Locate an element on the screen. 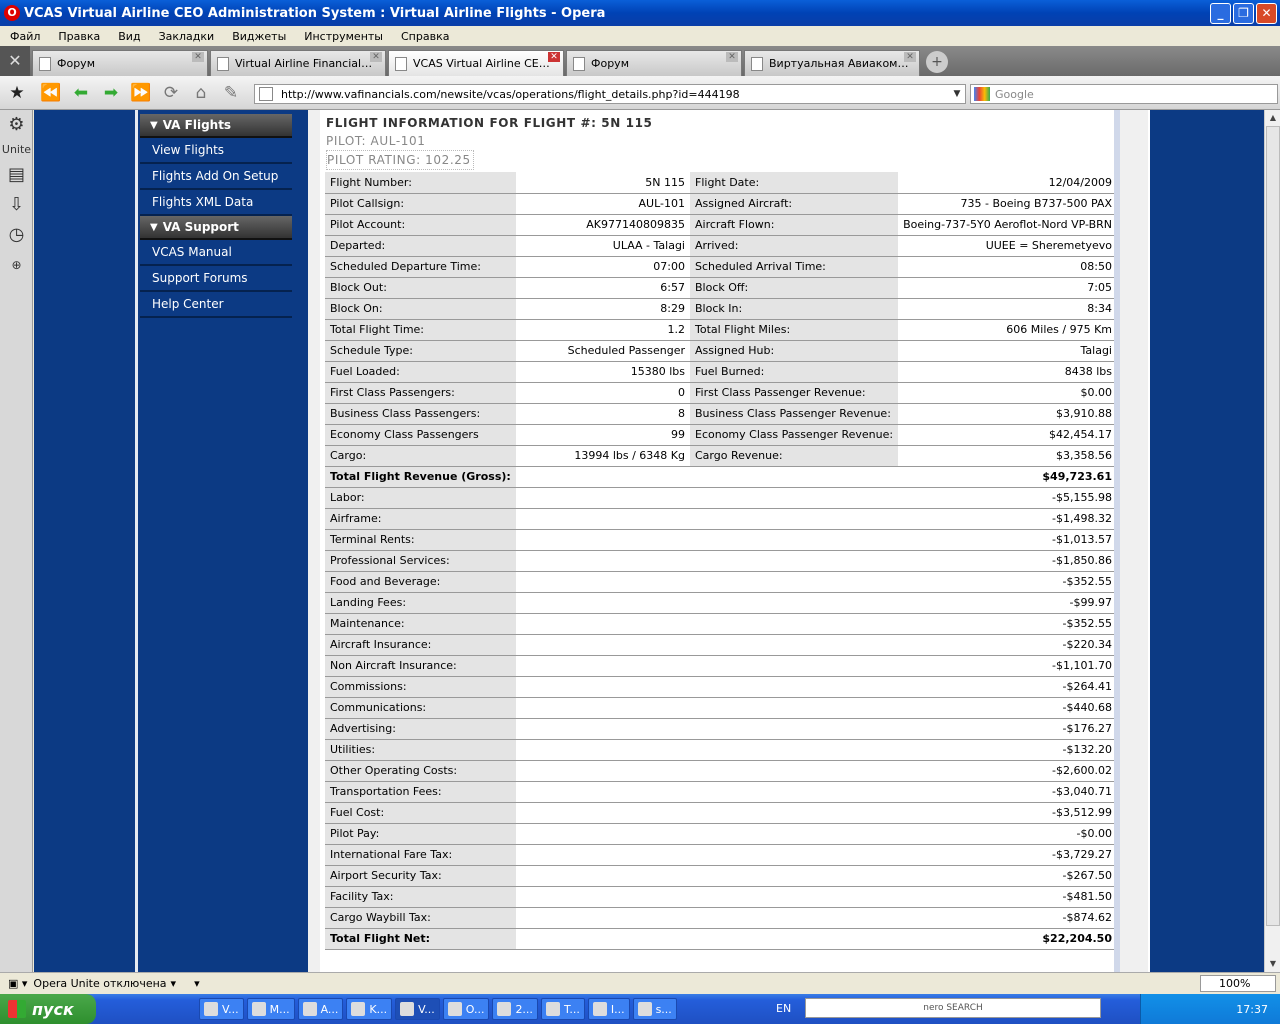 This screenshot has width=1280, height=1024. search-field: Google is located at coordinates (1124, 94).